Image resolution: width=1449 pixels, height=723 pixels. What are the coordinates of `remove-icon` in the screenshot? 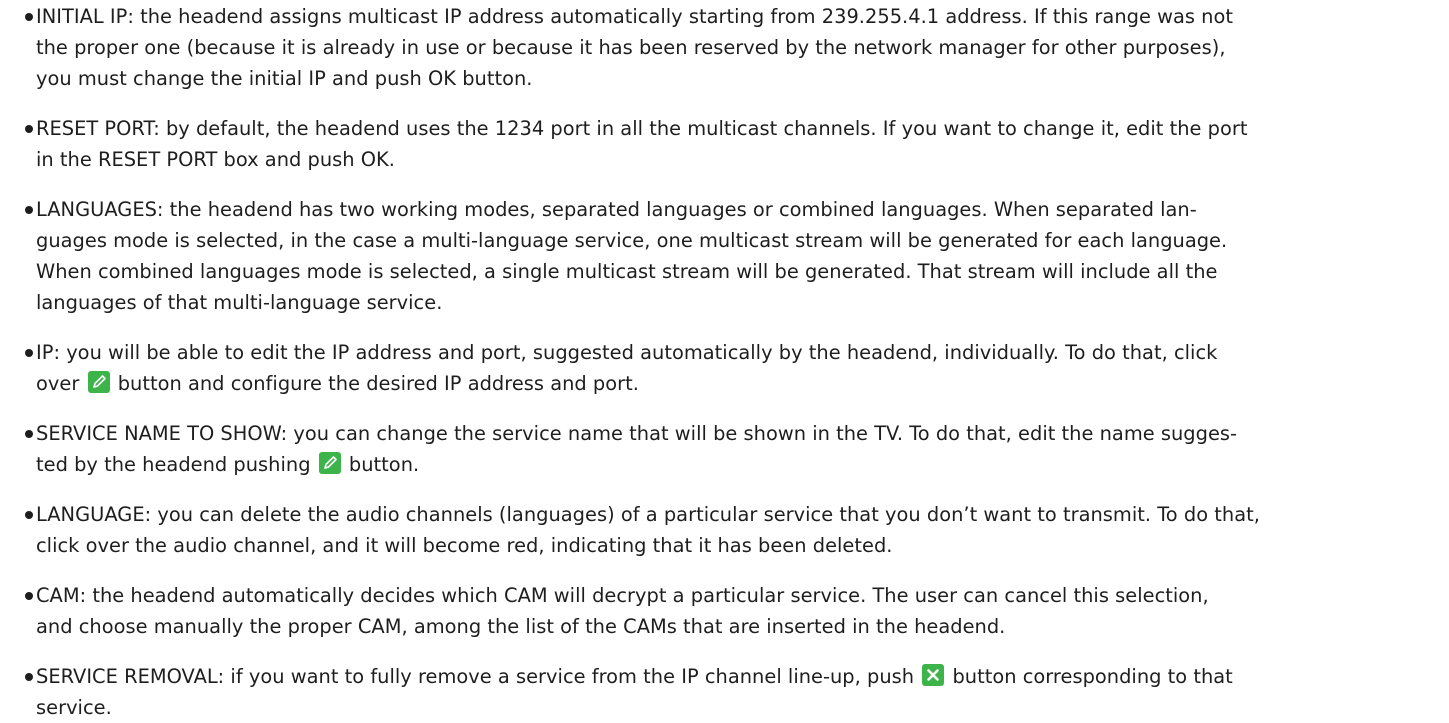 It's located at (933, 675).